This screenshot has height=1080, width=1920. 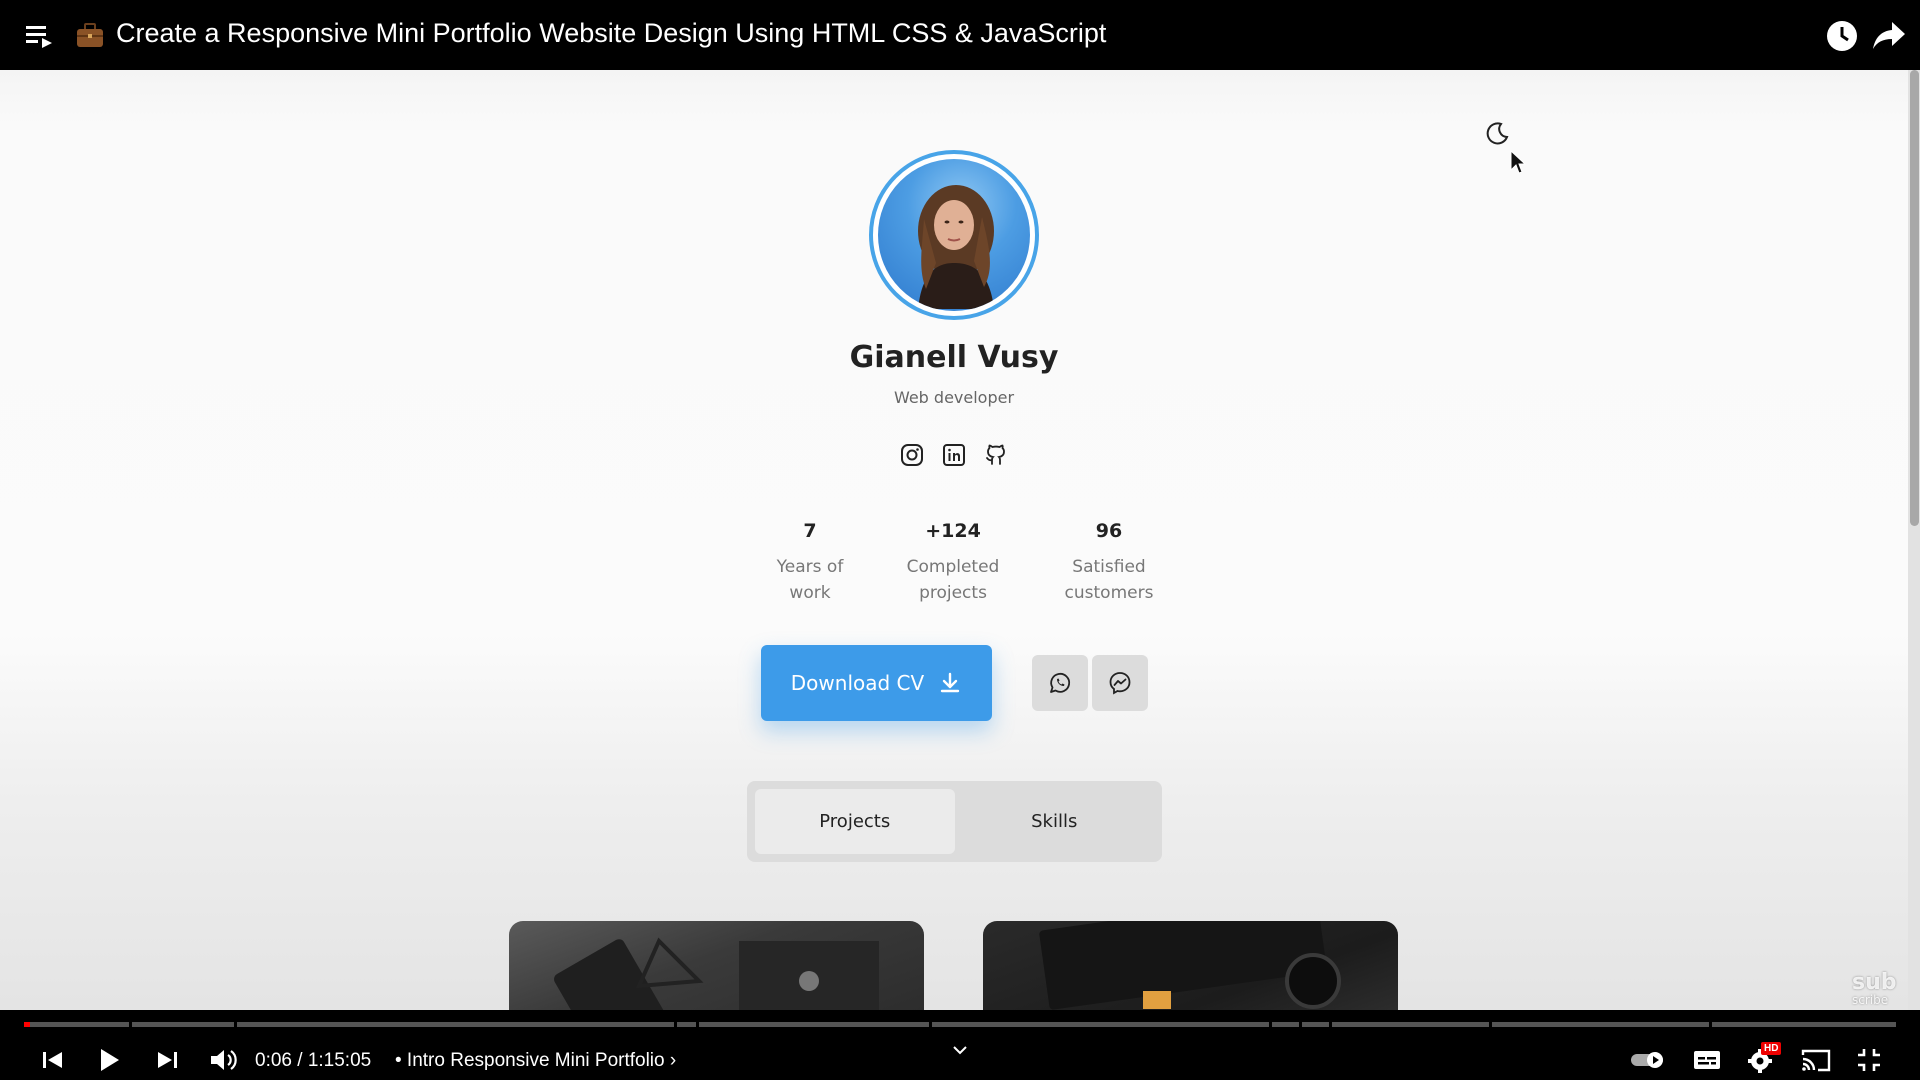 What do you see at coordinates (1648, 1060) in the screenshot?
I see `autoplay-toggle-icon` at bounding box center [1648, 1060].